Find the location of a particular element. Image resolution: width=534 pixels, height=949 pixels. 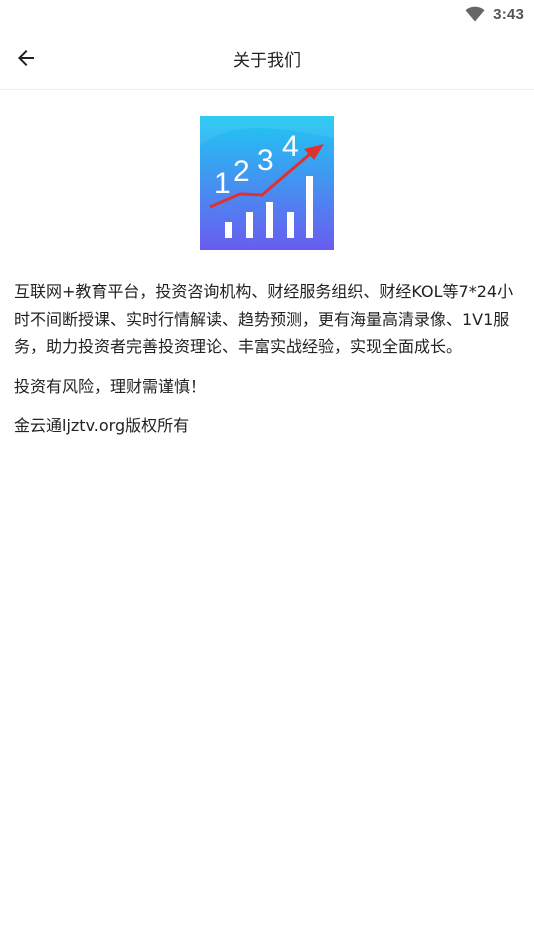

logo-digit-1: 1 is located at coordinates (222, 183).